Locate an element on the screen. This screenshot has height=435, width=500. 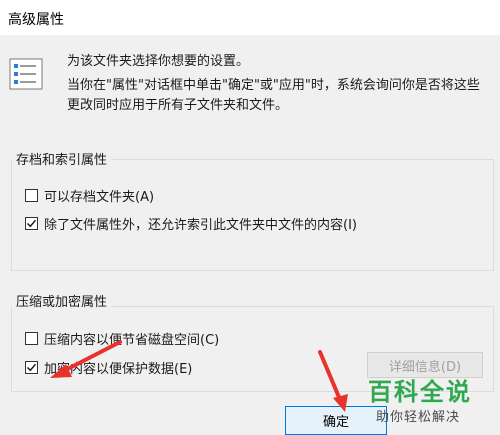
encrypt-option: 加密内容以便保护数据(E) is located at coordinates (108, 367).